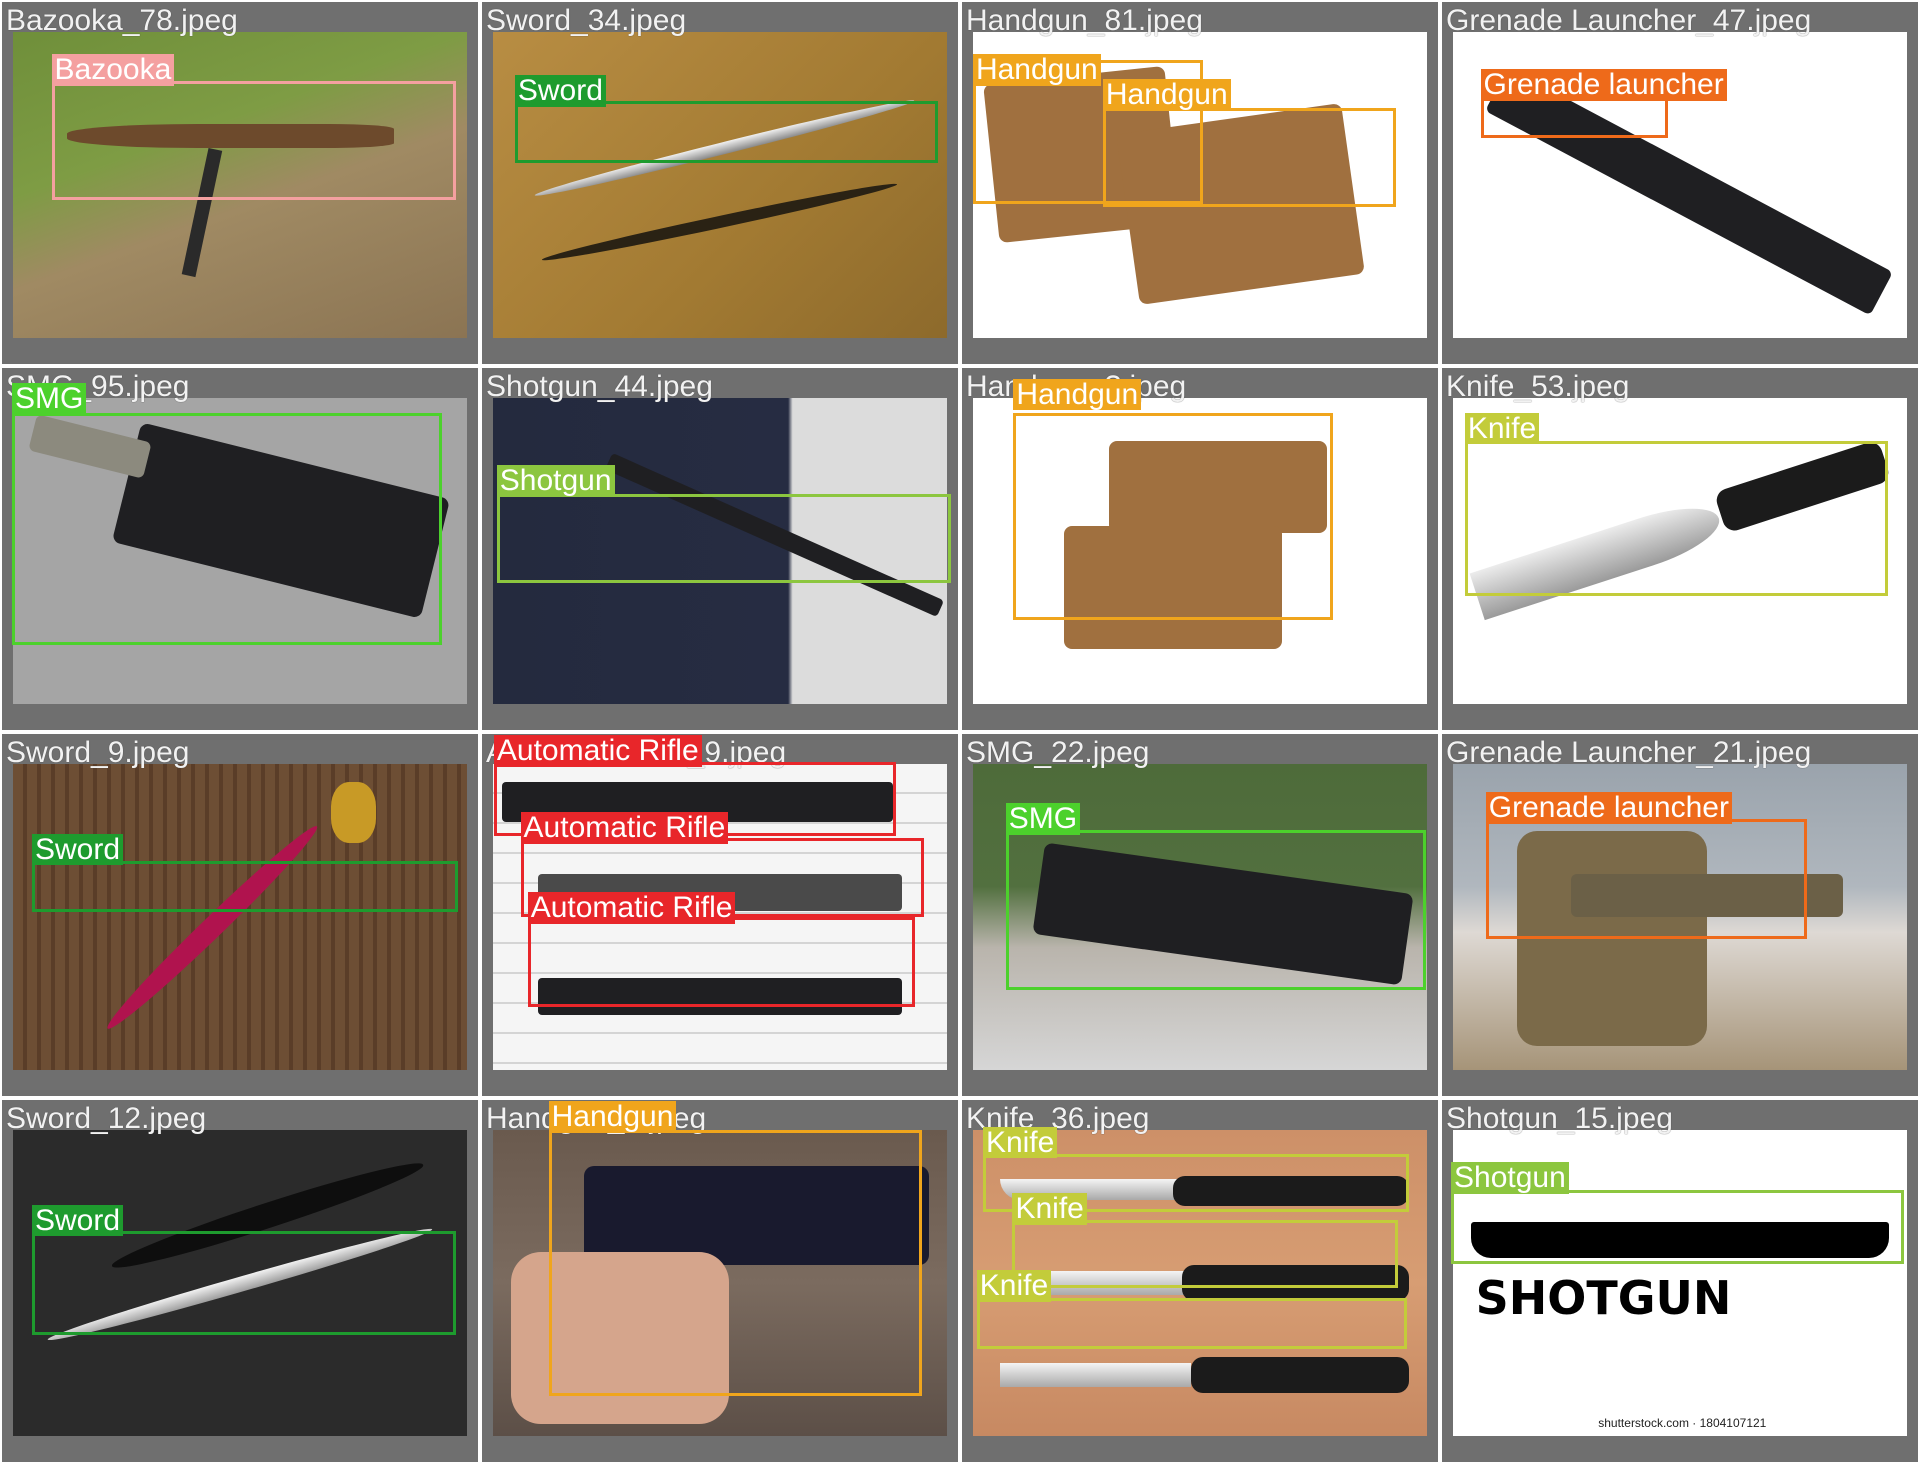 The height and width of the screenshot is (1464, 1920). I want to click on grid-cell: Knife_53.jpeg Knife, so click(1680, 549).